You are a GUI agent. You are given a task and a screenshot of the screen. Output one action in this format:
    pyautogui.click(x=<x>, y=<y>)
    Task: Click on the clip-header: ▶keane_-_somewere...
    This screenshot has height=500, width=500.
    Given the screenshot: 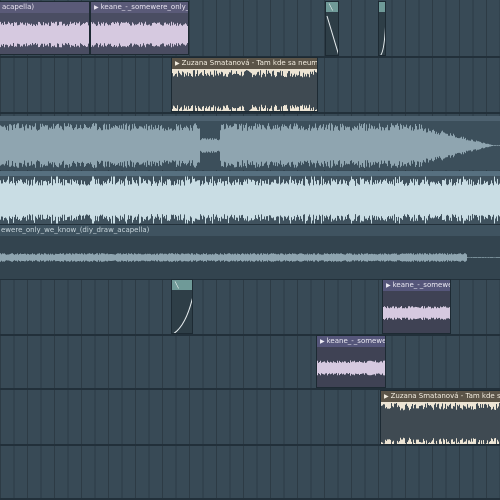 What is the action you would take?
    pyautogui.click(x=351, y=341)
    